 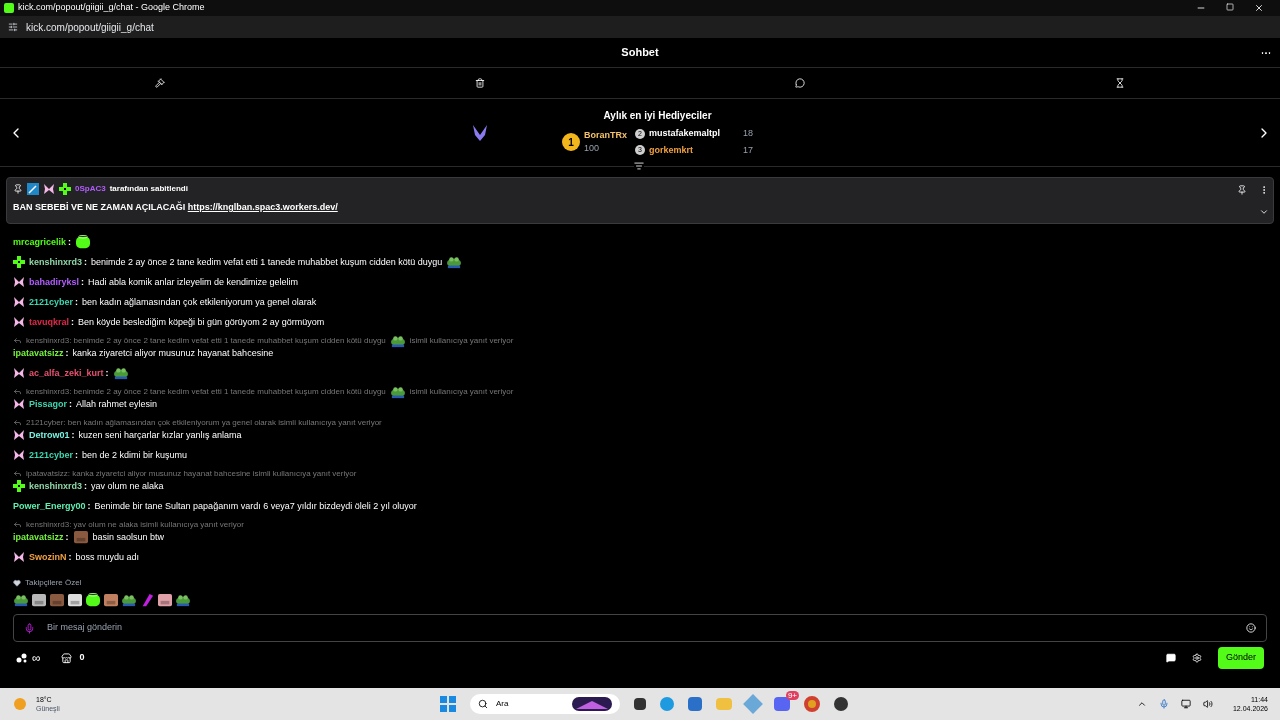 I want to click on store-app-icon, so click(x=695, y=704).